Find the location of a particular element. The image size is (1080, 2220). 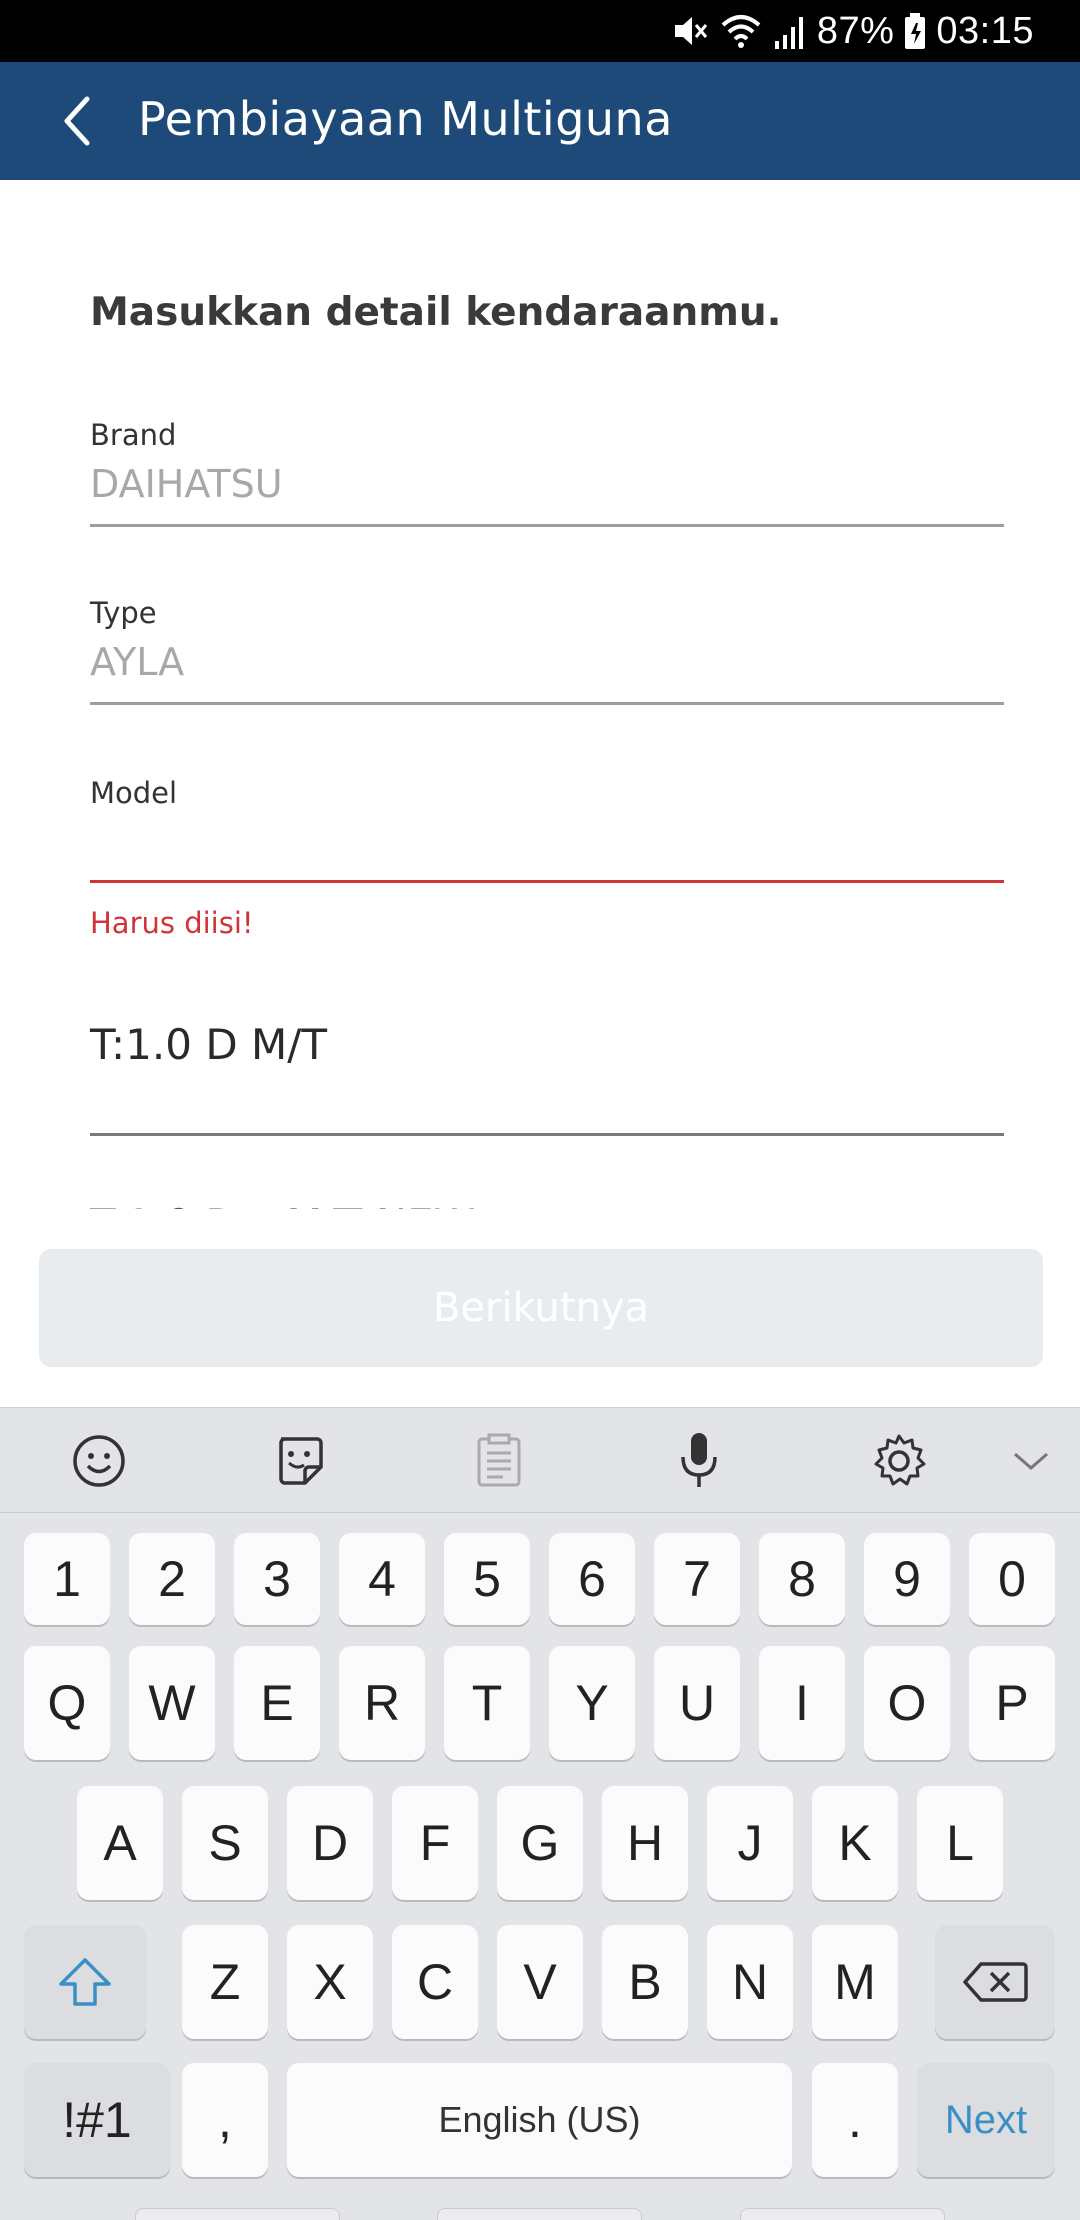

model-label: Model is located at coordinates (134, 793).